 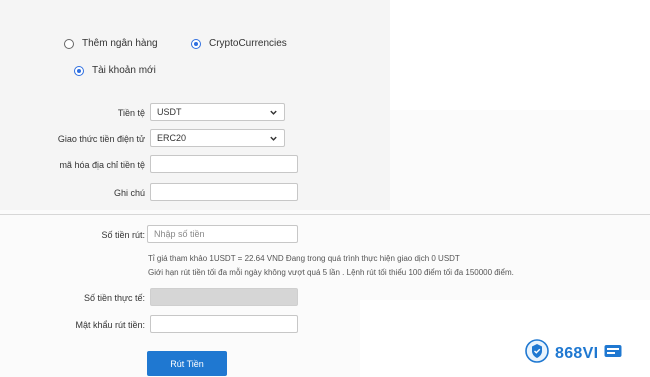 What do you see at coordinates (79, 70) in the screenshot?
I see `radio-new-account` at bounding box center [79, 70].